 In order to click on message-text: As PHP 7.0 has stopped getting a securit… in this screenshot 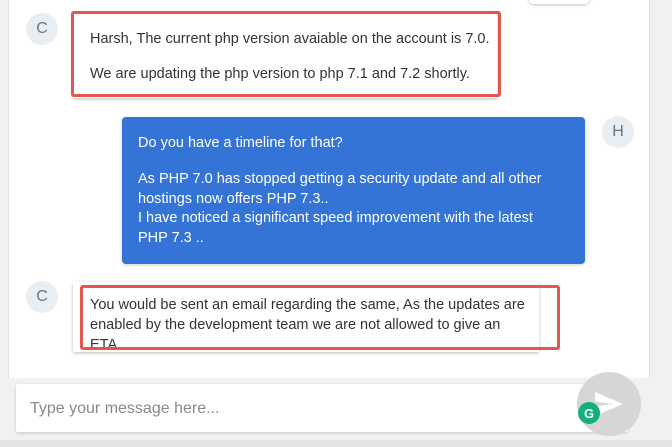, I will do `click(340, 189)`.